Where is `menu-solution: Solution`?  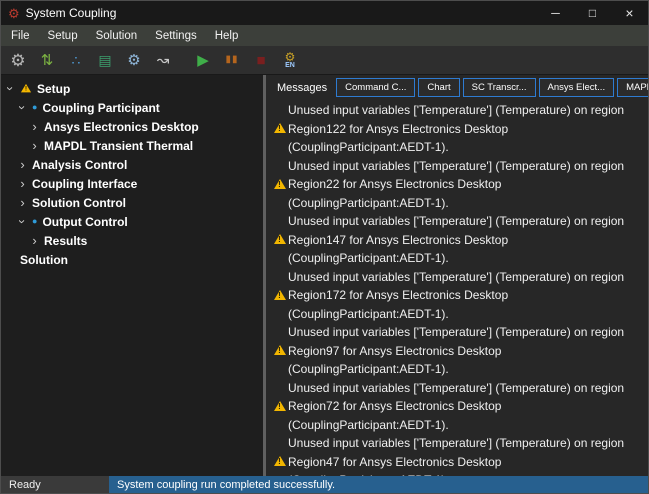
menu-solution: Solution is located at coordinates (117, 35).